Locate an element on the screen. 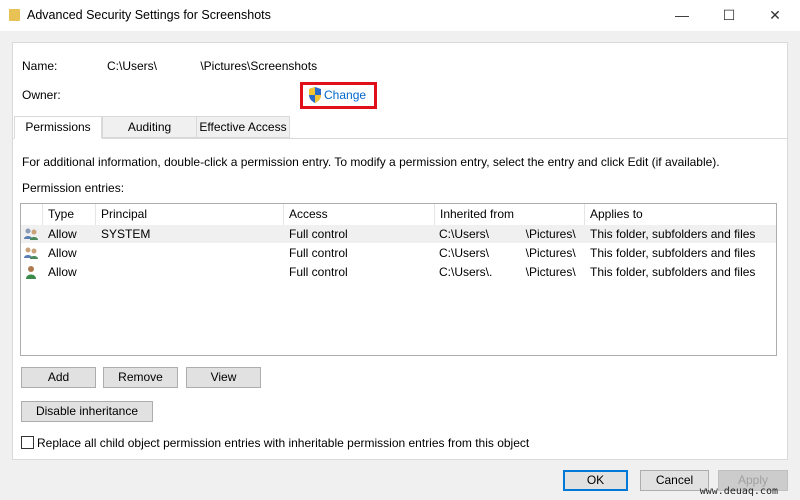 Image resolution: width=800 pixels, height=500 pixels. change-owner-link: Change is located at coordinates (338, 95).